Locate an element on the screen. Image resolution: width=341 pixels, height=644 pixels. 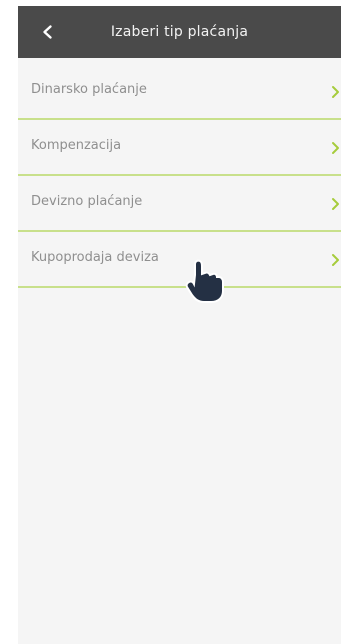
payment-type-item-kompenzacija: Kompenzacija is located at coordinates (179, 148).